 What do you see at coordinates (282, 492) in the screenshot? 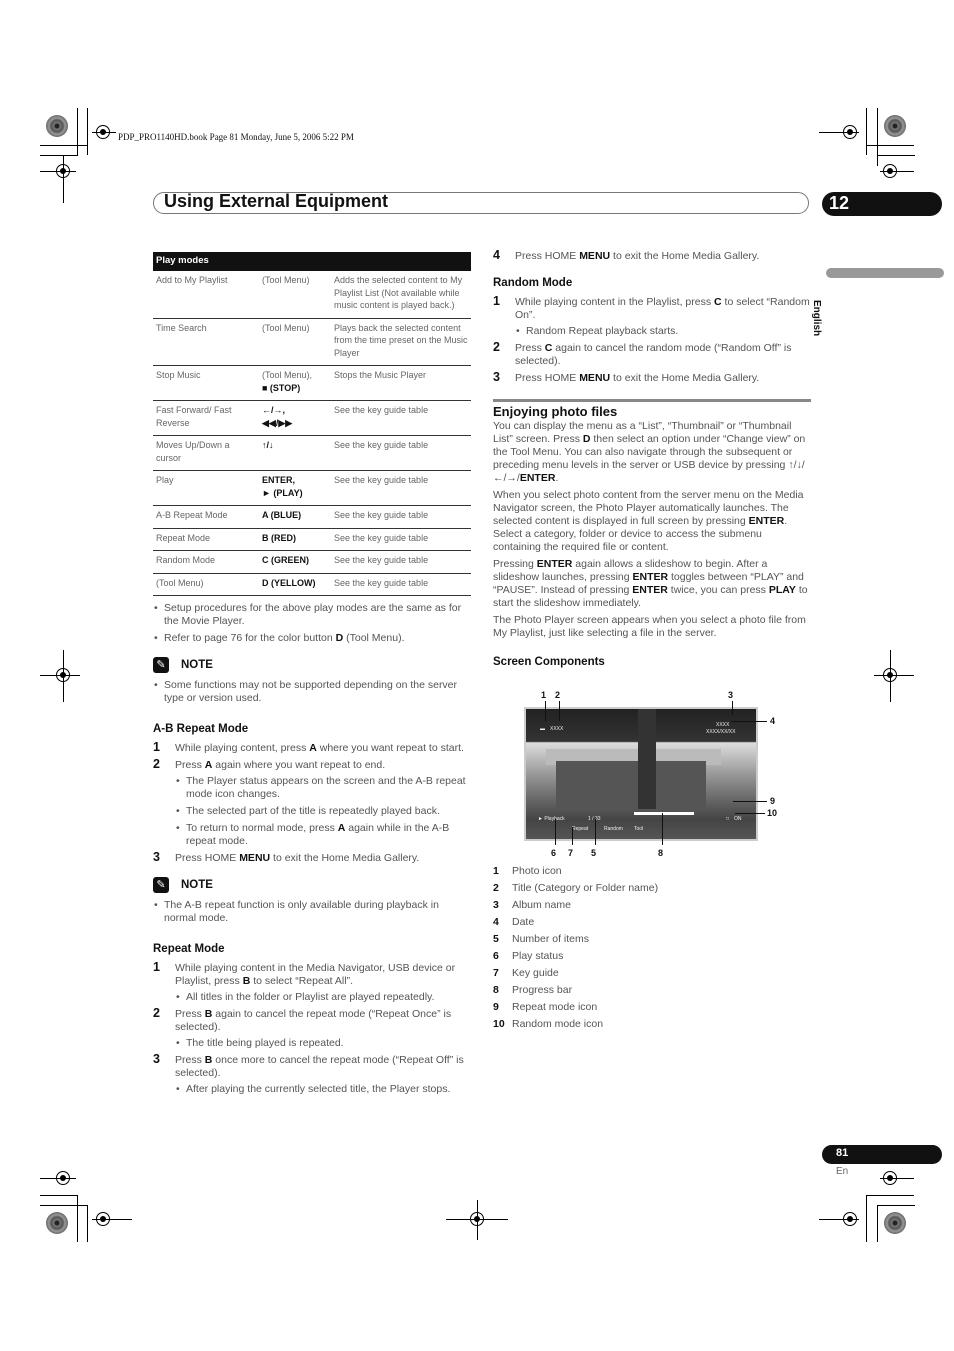
I see `mode-key-secondary: ► (PLAY)` at bounding box center [282, 492].